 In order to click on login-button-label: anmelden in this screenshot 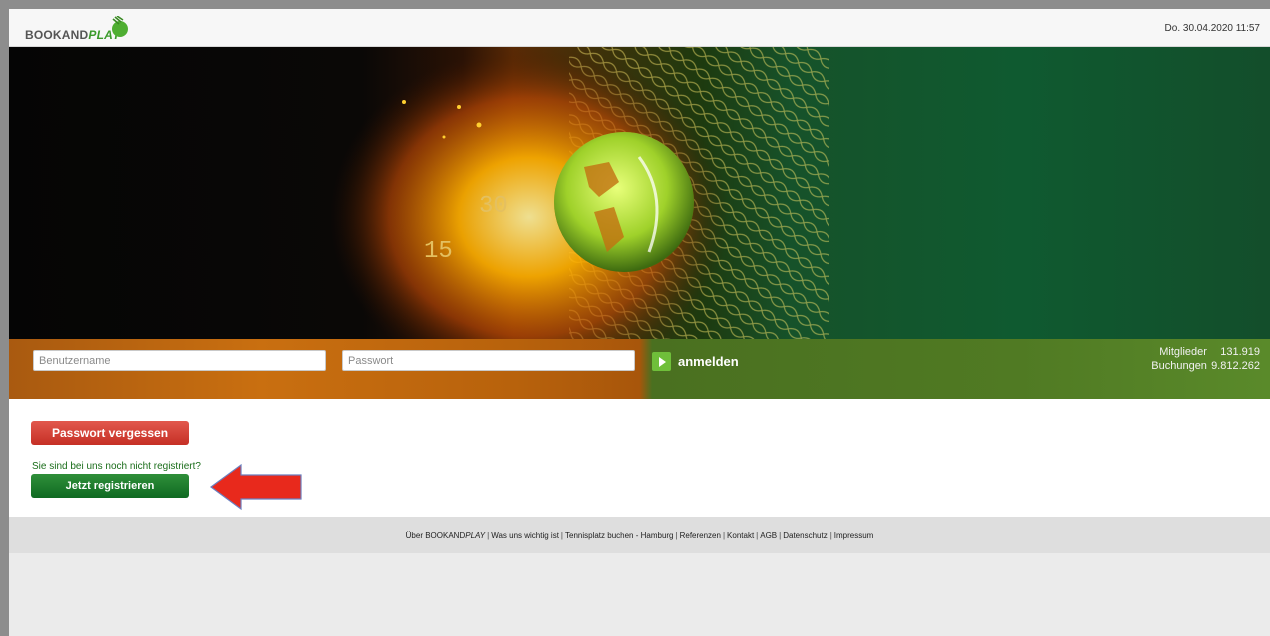, I will do `click(708, 361)`.